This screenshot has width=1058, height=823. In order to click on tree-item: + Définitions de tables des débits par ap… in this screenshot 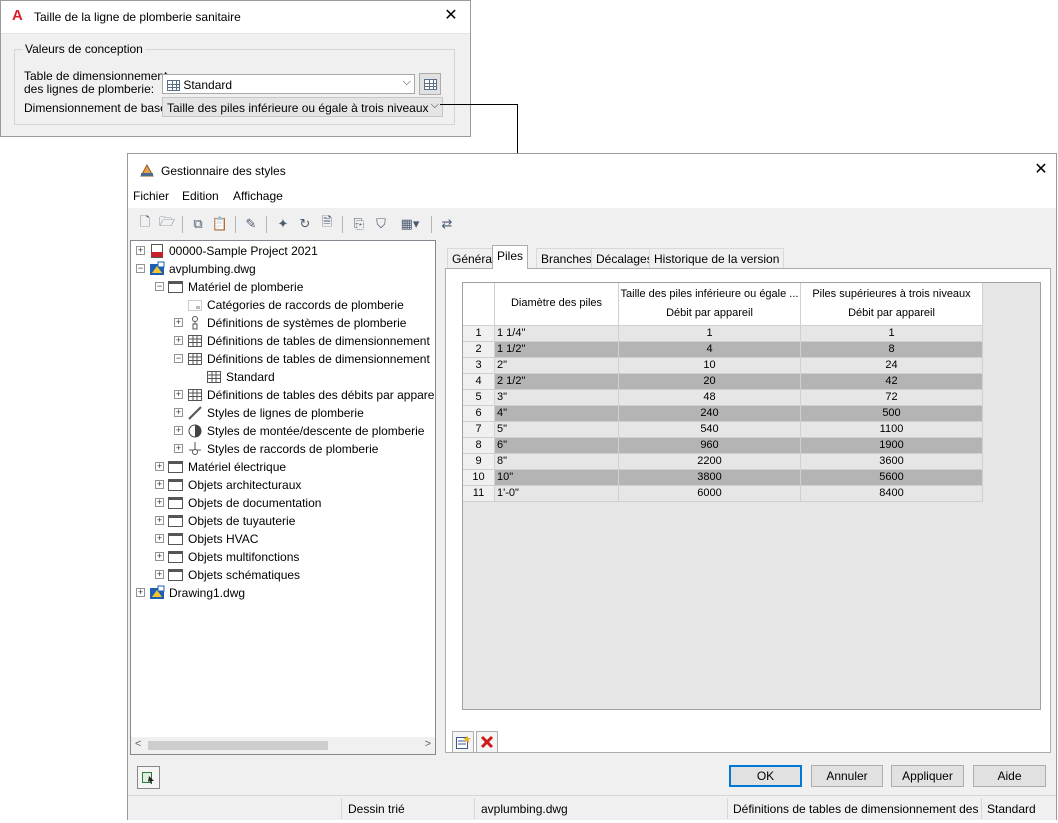, I will do `click(283, 395)`.